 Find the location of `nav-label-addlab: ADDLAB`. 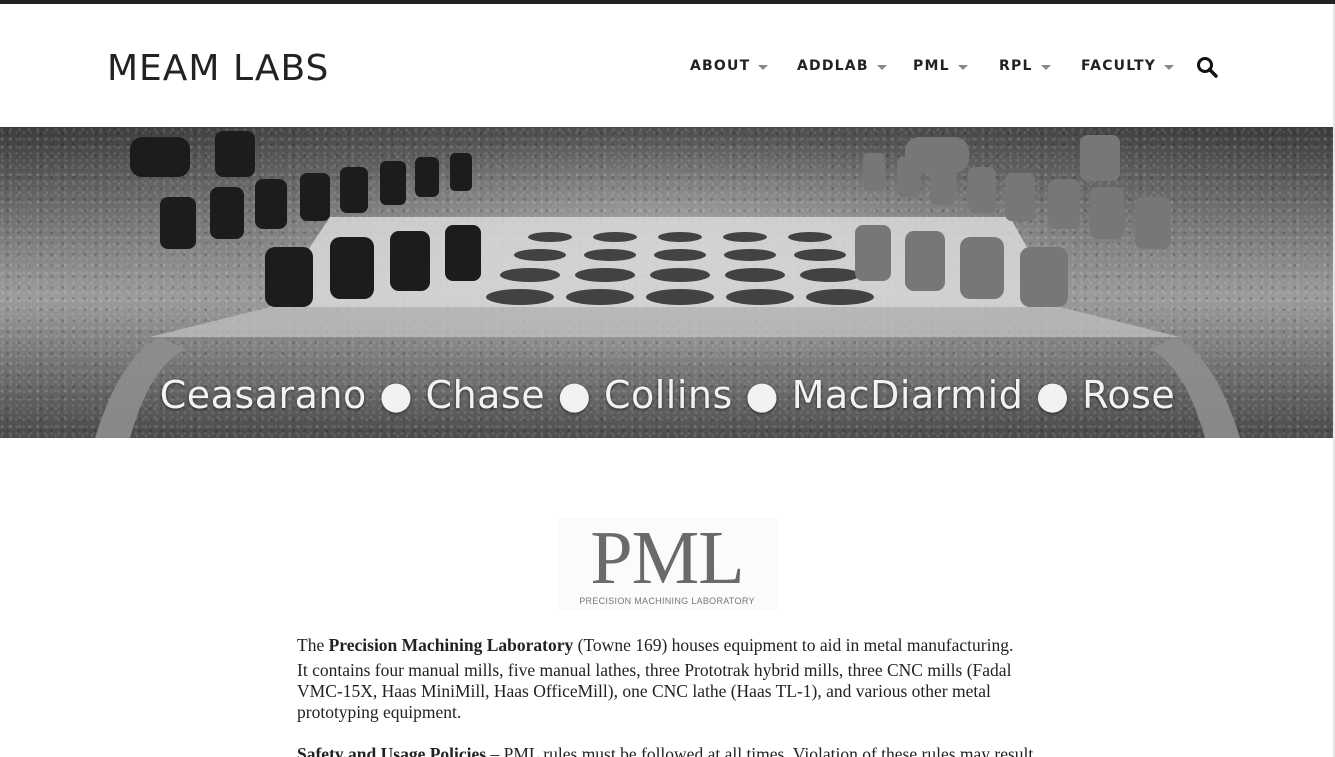

nav-label-addlab: ADDLAB is located at coordinates (833, 66).